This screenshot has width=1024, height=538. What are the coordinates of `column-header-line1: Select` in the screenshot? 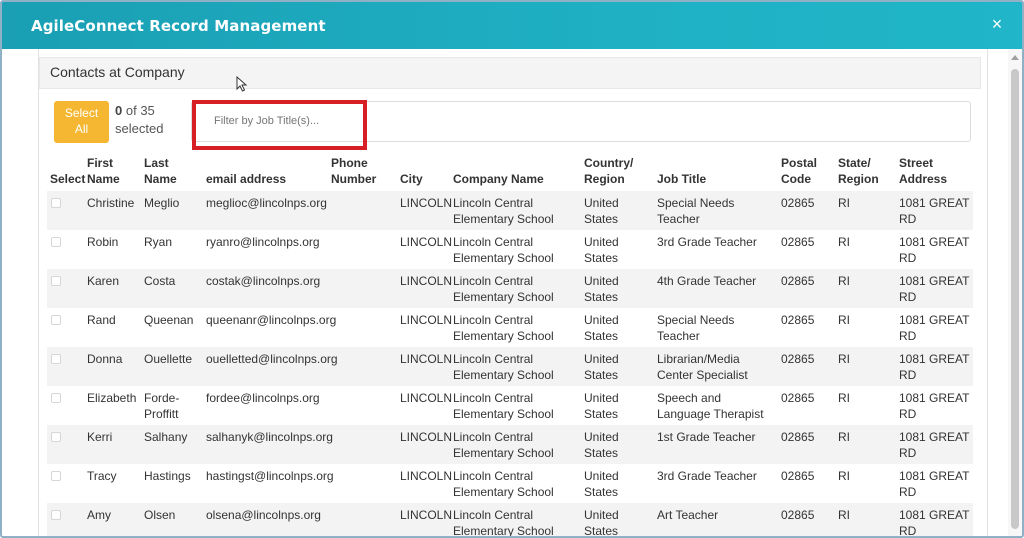 It's located at (68, 179).